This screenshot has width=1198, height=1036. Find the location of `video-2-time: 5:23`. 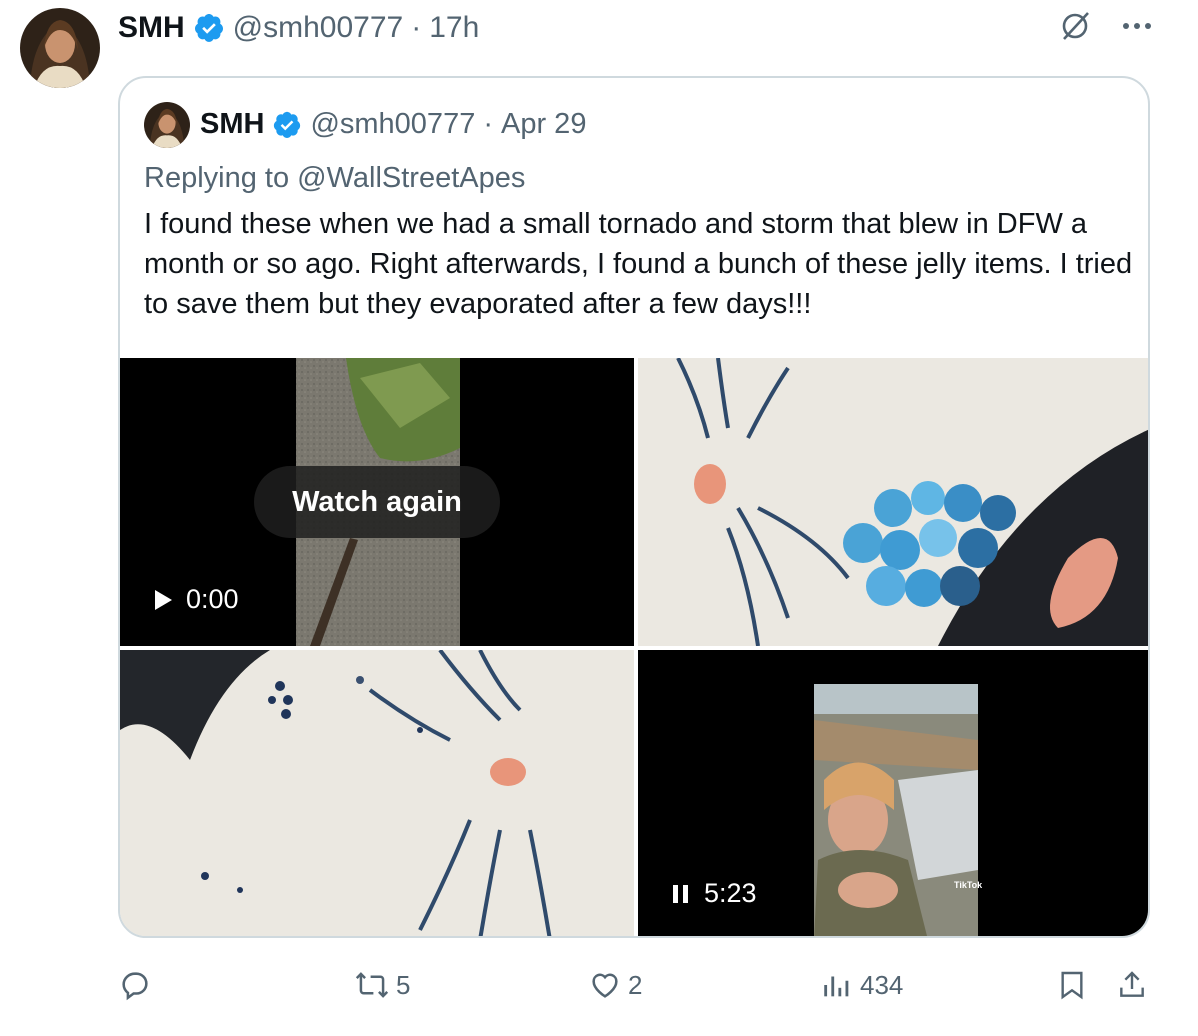

video-2-time: 5:23 is located at coordinates (730, 893).